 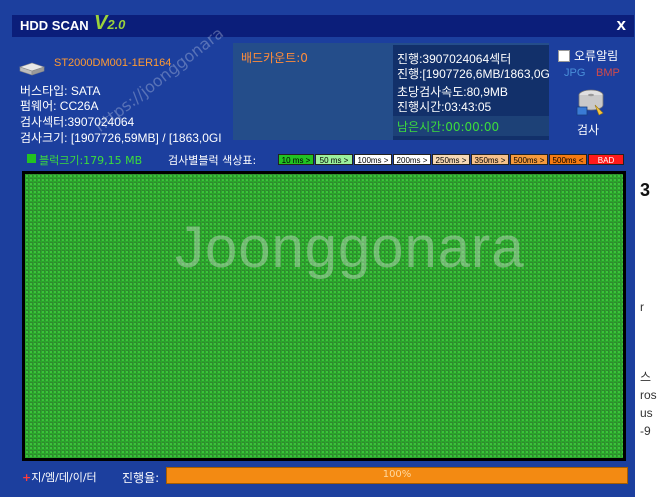 I want to click on side-fragment-5: us, so click(x=646, y=413).